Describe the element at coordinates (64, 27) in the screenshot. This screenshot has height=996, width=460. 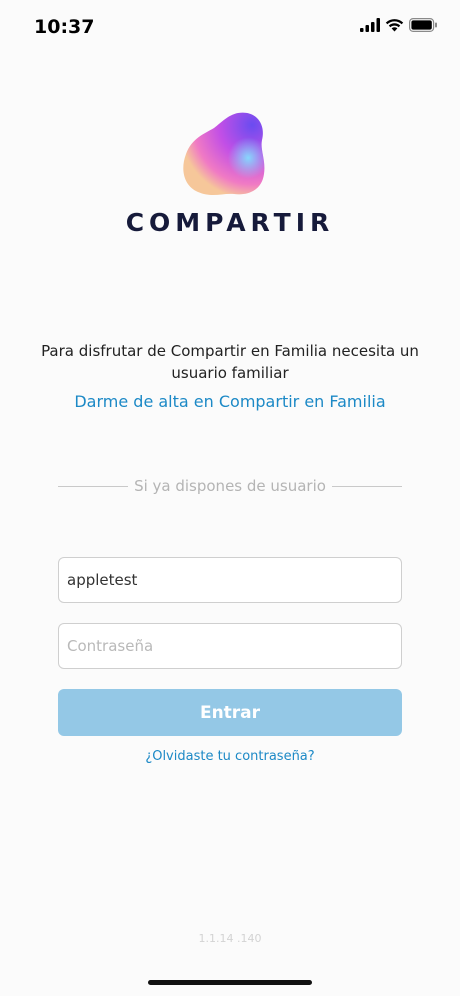
I see `status-time: 10:37` at that location.